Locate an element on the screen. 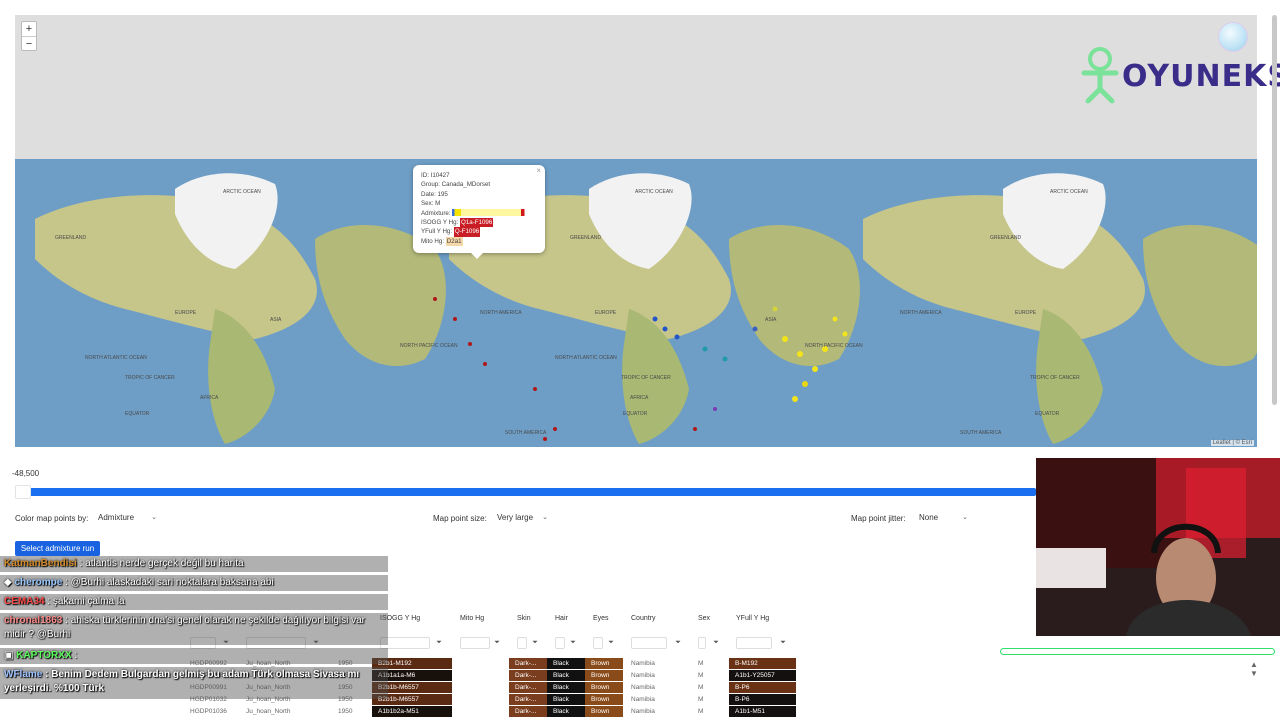 This screenshot has height=720, width=1280. progress-outline is located at coordinates (1137, 651).